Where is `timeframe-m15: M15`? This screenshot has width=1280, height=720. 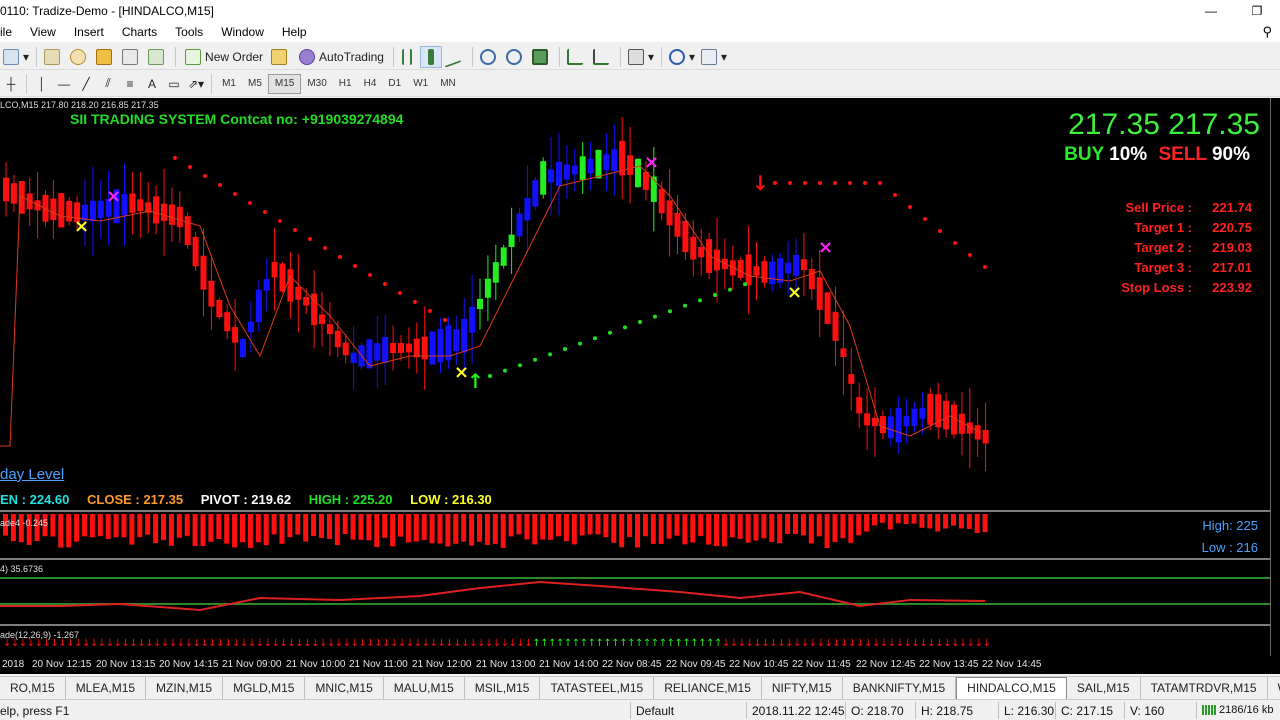 timeframe-m15: M15 is located at coordinates (284, 83).